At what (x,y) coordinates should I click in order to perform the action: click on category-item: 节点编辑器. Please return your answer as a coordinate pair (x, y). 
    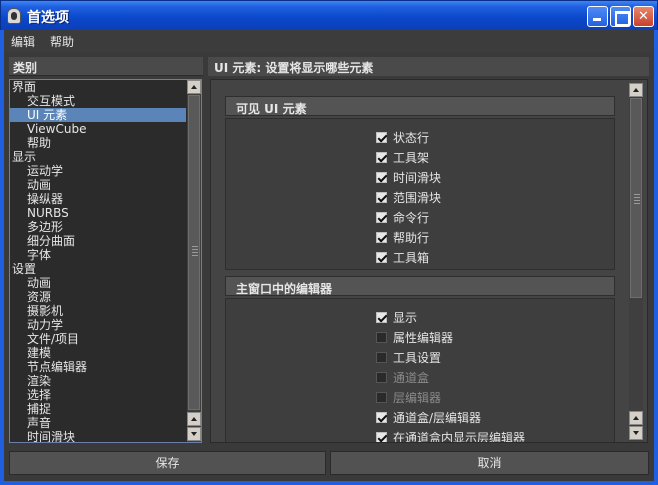
    Looking at the image, I should click on (98, 367).